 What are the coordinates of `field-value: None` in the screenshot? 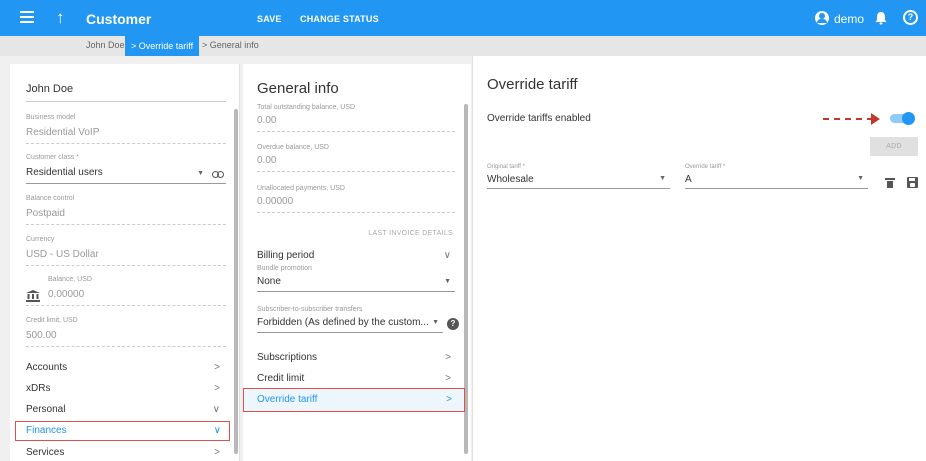 It's located at (269, 281).